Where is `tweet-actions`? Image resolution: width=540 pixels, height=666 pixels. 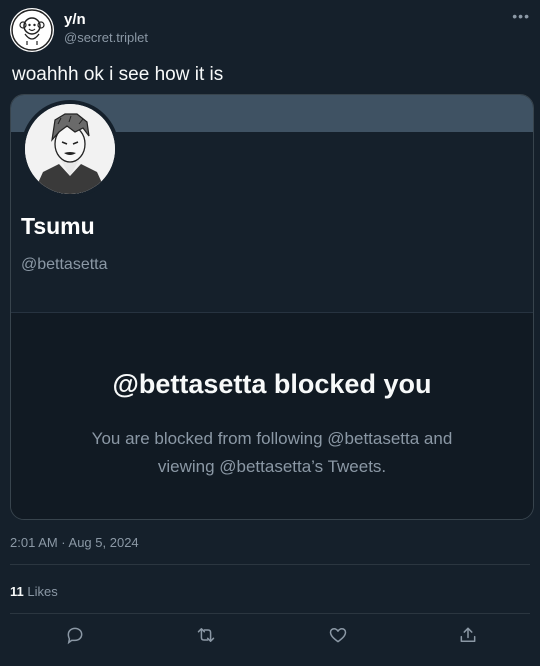 tweet-actions is located at coordinates (270, 636).